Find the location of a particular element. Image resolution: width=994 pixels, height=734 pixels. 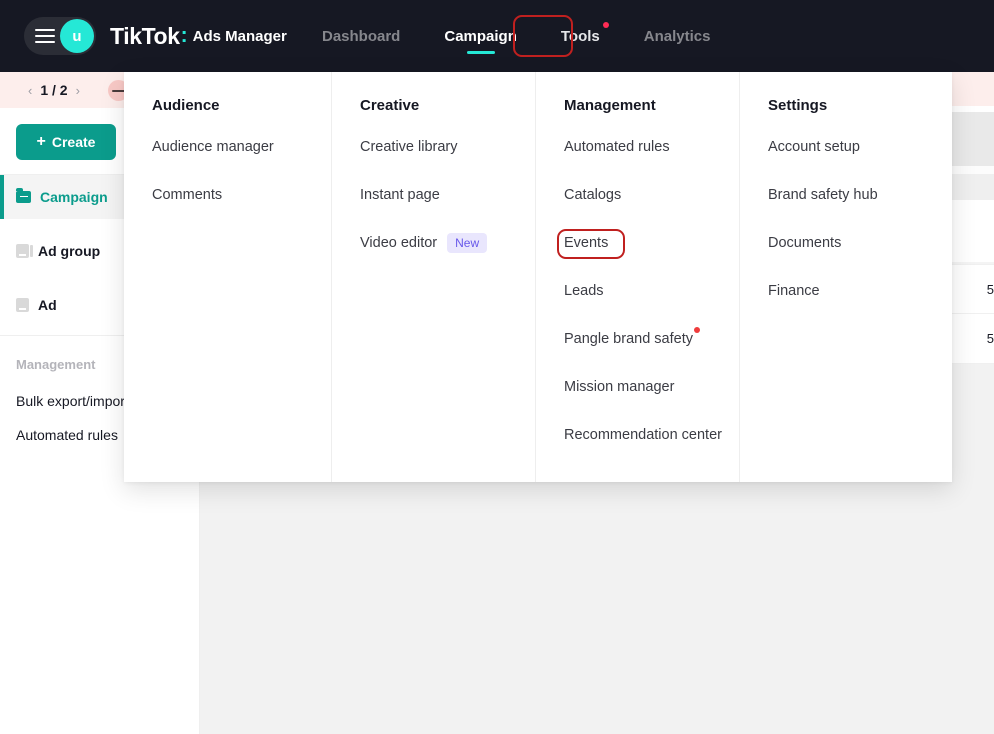

notification-dot-icon is located at coordinates (605, 25).